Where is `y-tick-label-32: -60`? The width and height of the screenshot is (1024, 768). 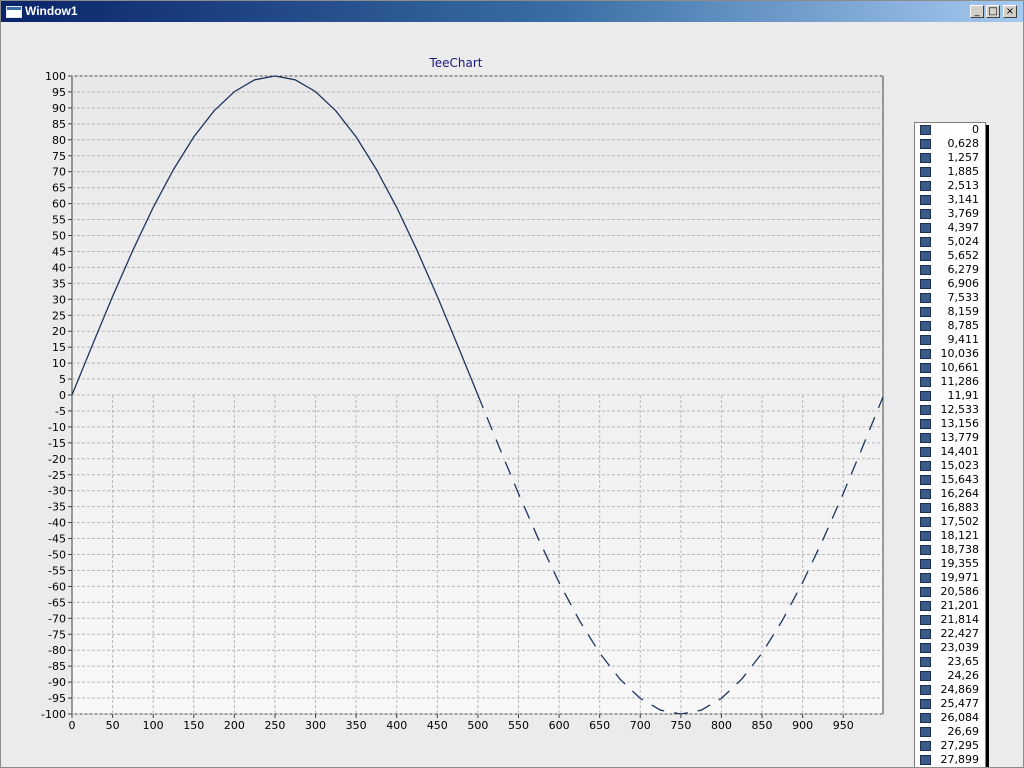
y-tick-label-32: -60 is located at coordinates (57, 586).